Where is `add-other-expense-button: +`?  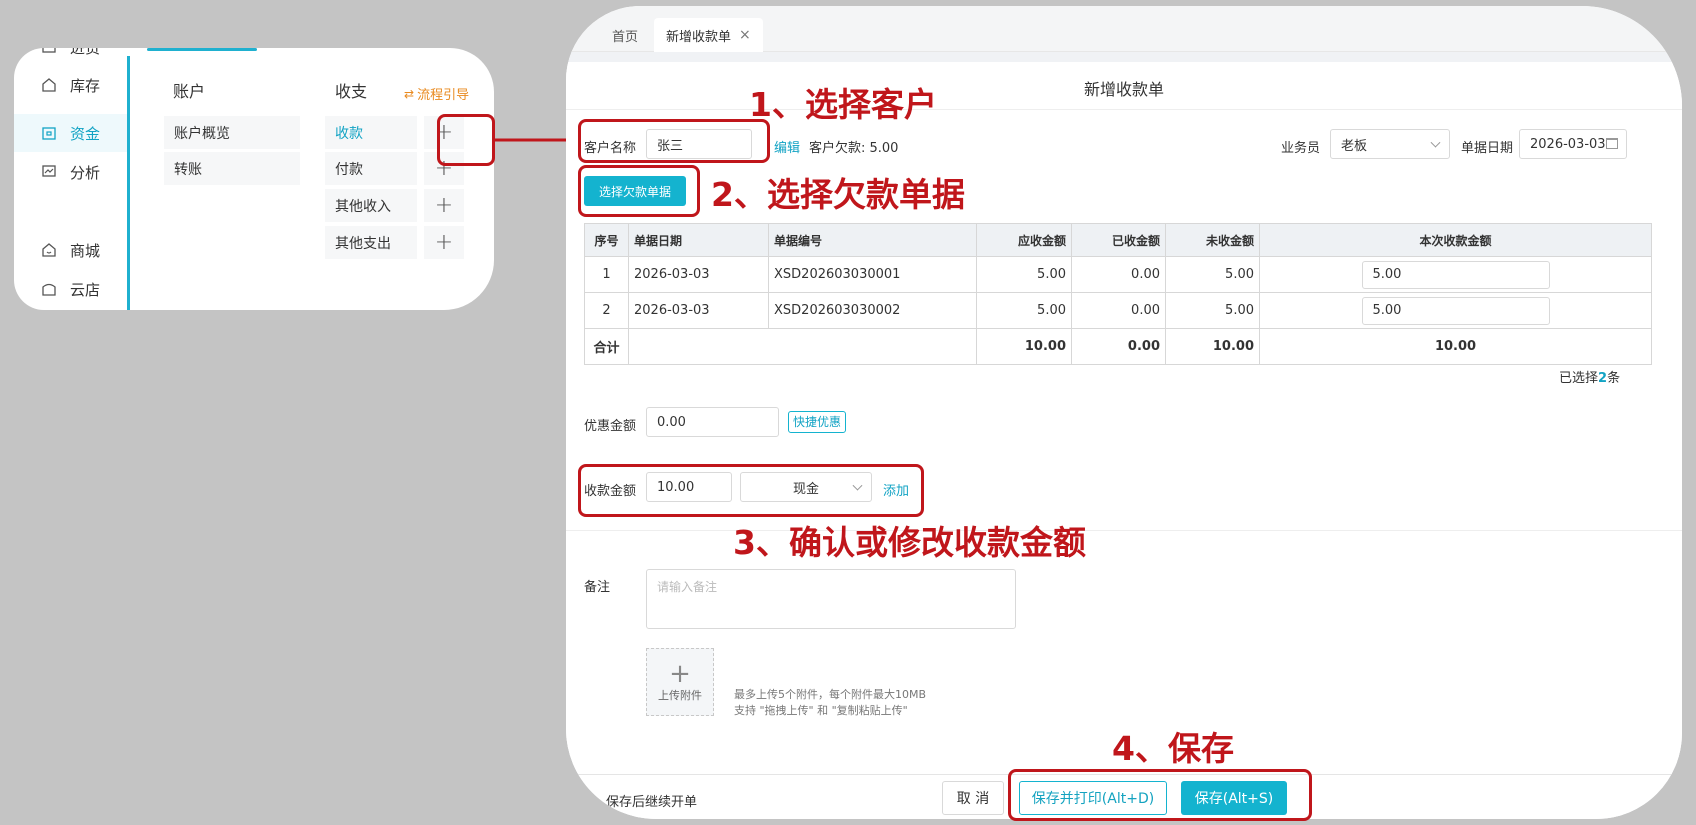
add-other-expense-button: + is located at coordinates (444, 242).